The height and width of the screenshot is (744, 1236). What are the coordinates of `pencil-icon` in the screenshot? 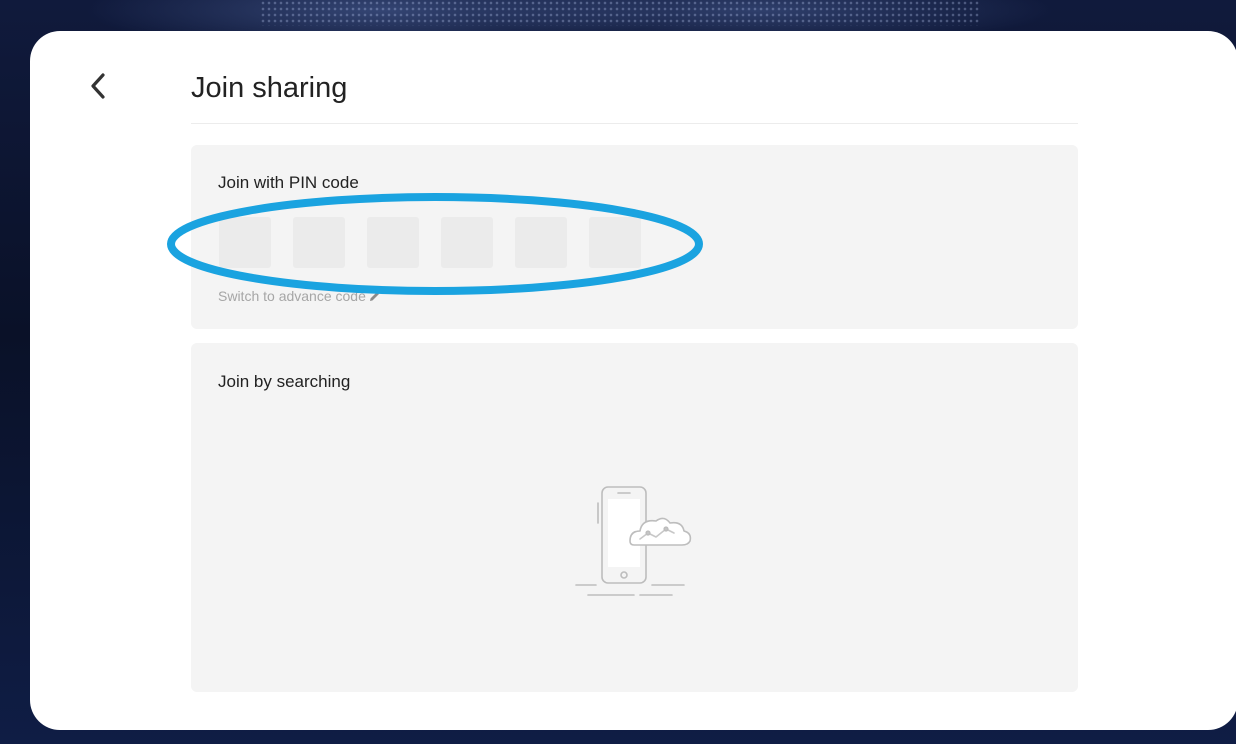 It's located at (374, 296).